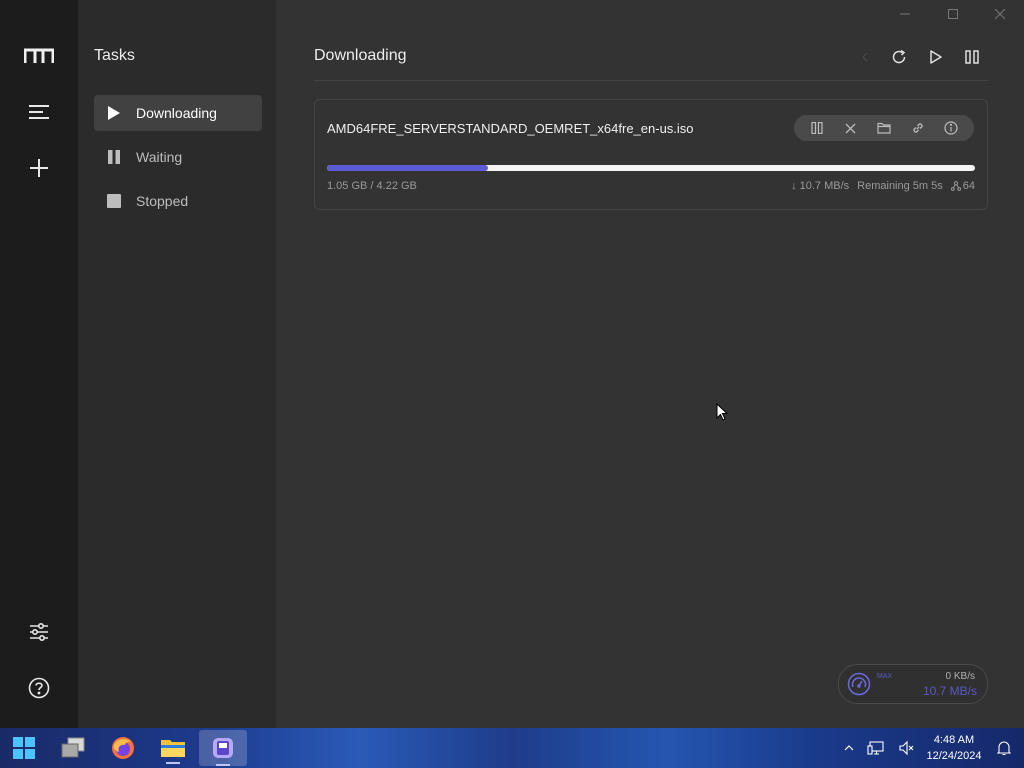 The height and width of the screenshot is (768, 1024). What do you see at coordinates (114, 157) in the screenshot?
I see `pause-icon` at bounding box center [114, 157].